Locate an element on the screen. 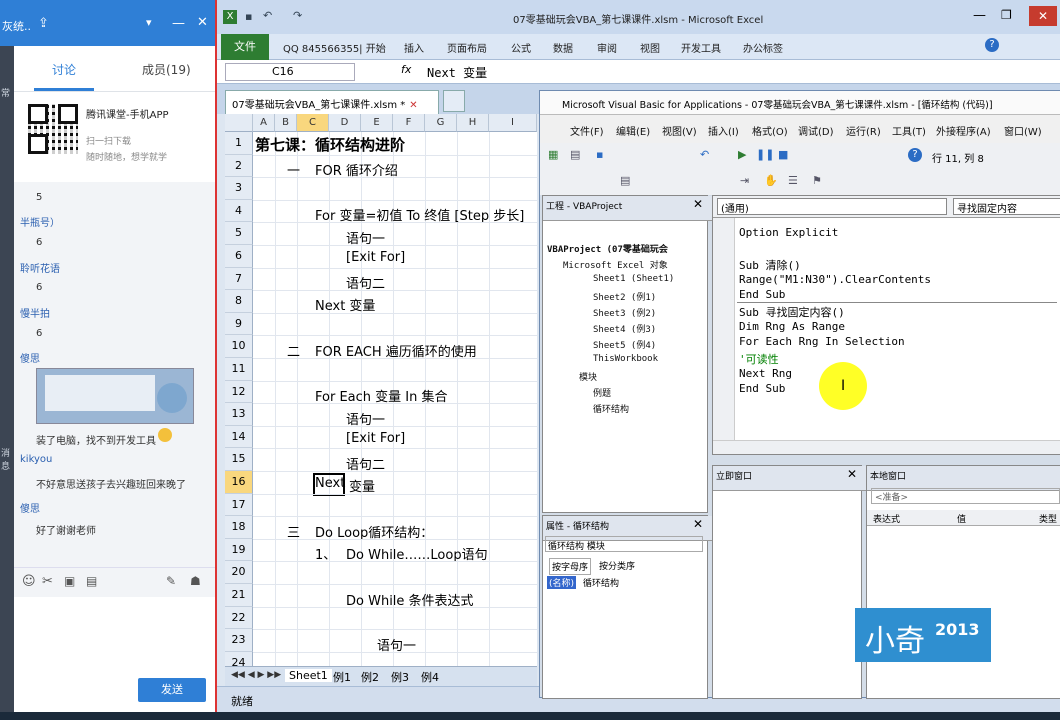 The width and height of the screenshot is (1060, 720). menu-insert: 插入(I) is located at coordinates (723, 130).